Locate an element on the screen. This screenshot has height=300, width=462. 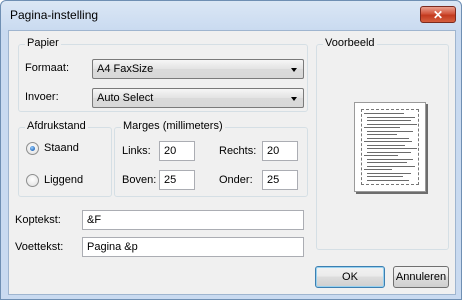
orientation-group-label: Afdrukstand is located at coordinates (56, 126).